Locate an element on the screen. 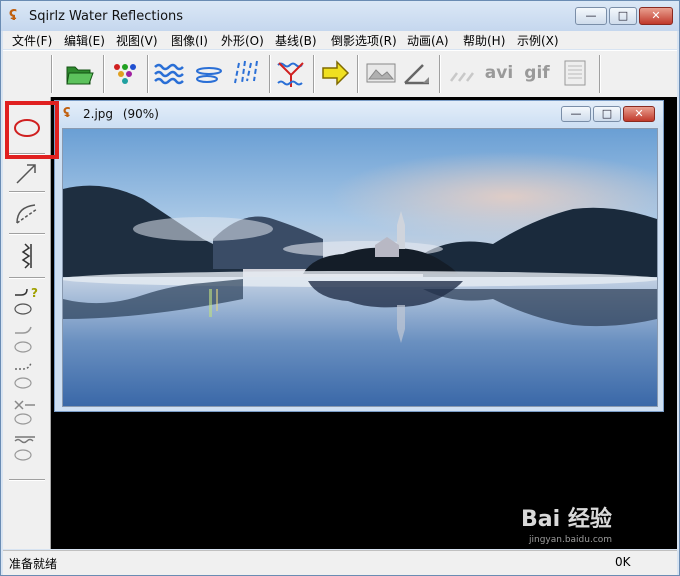 This screenshot has width=680, height=576. menu-help: 帮助(H) is located at coordinates (484, 40).